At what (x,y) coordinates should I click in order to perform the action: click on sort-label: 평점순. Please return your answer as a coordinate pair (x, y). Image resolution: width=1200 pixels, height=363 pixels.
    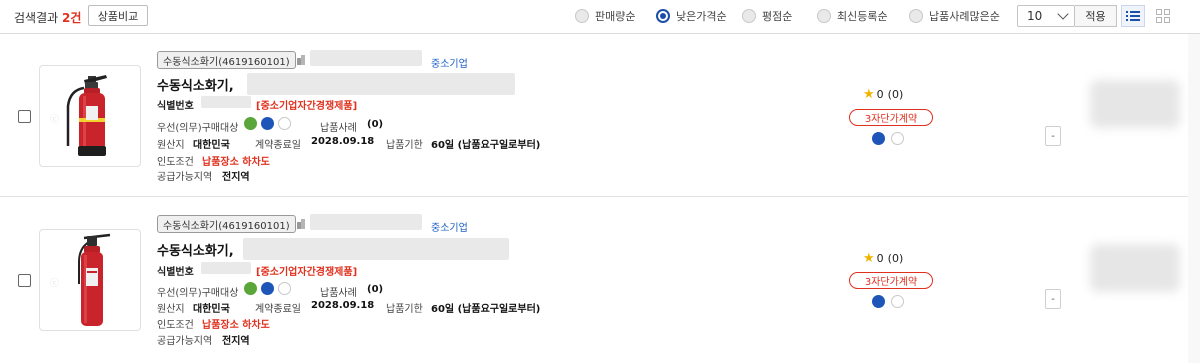
    Looking at the image, I should click on (777, 16).